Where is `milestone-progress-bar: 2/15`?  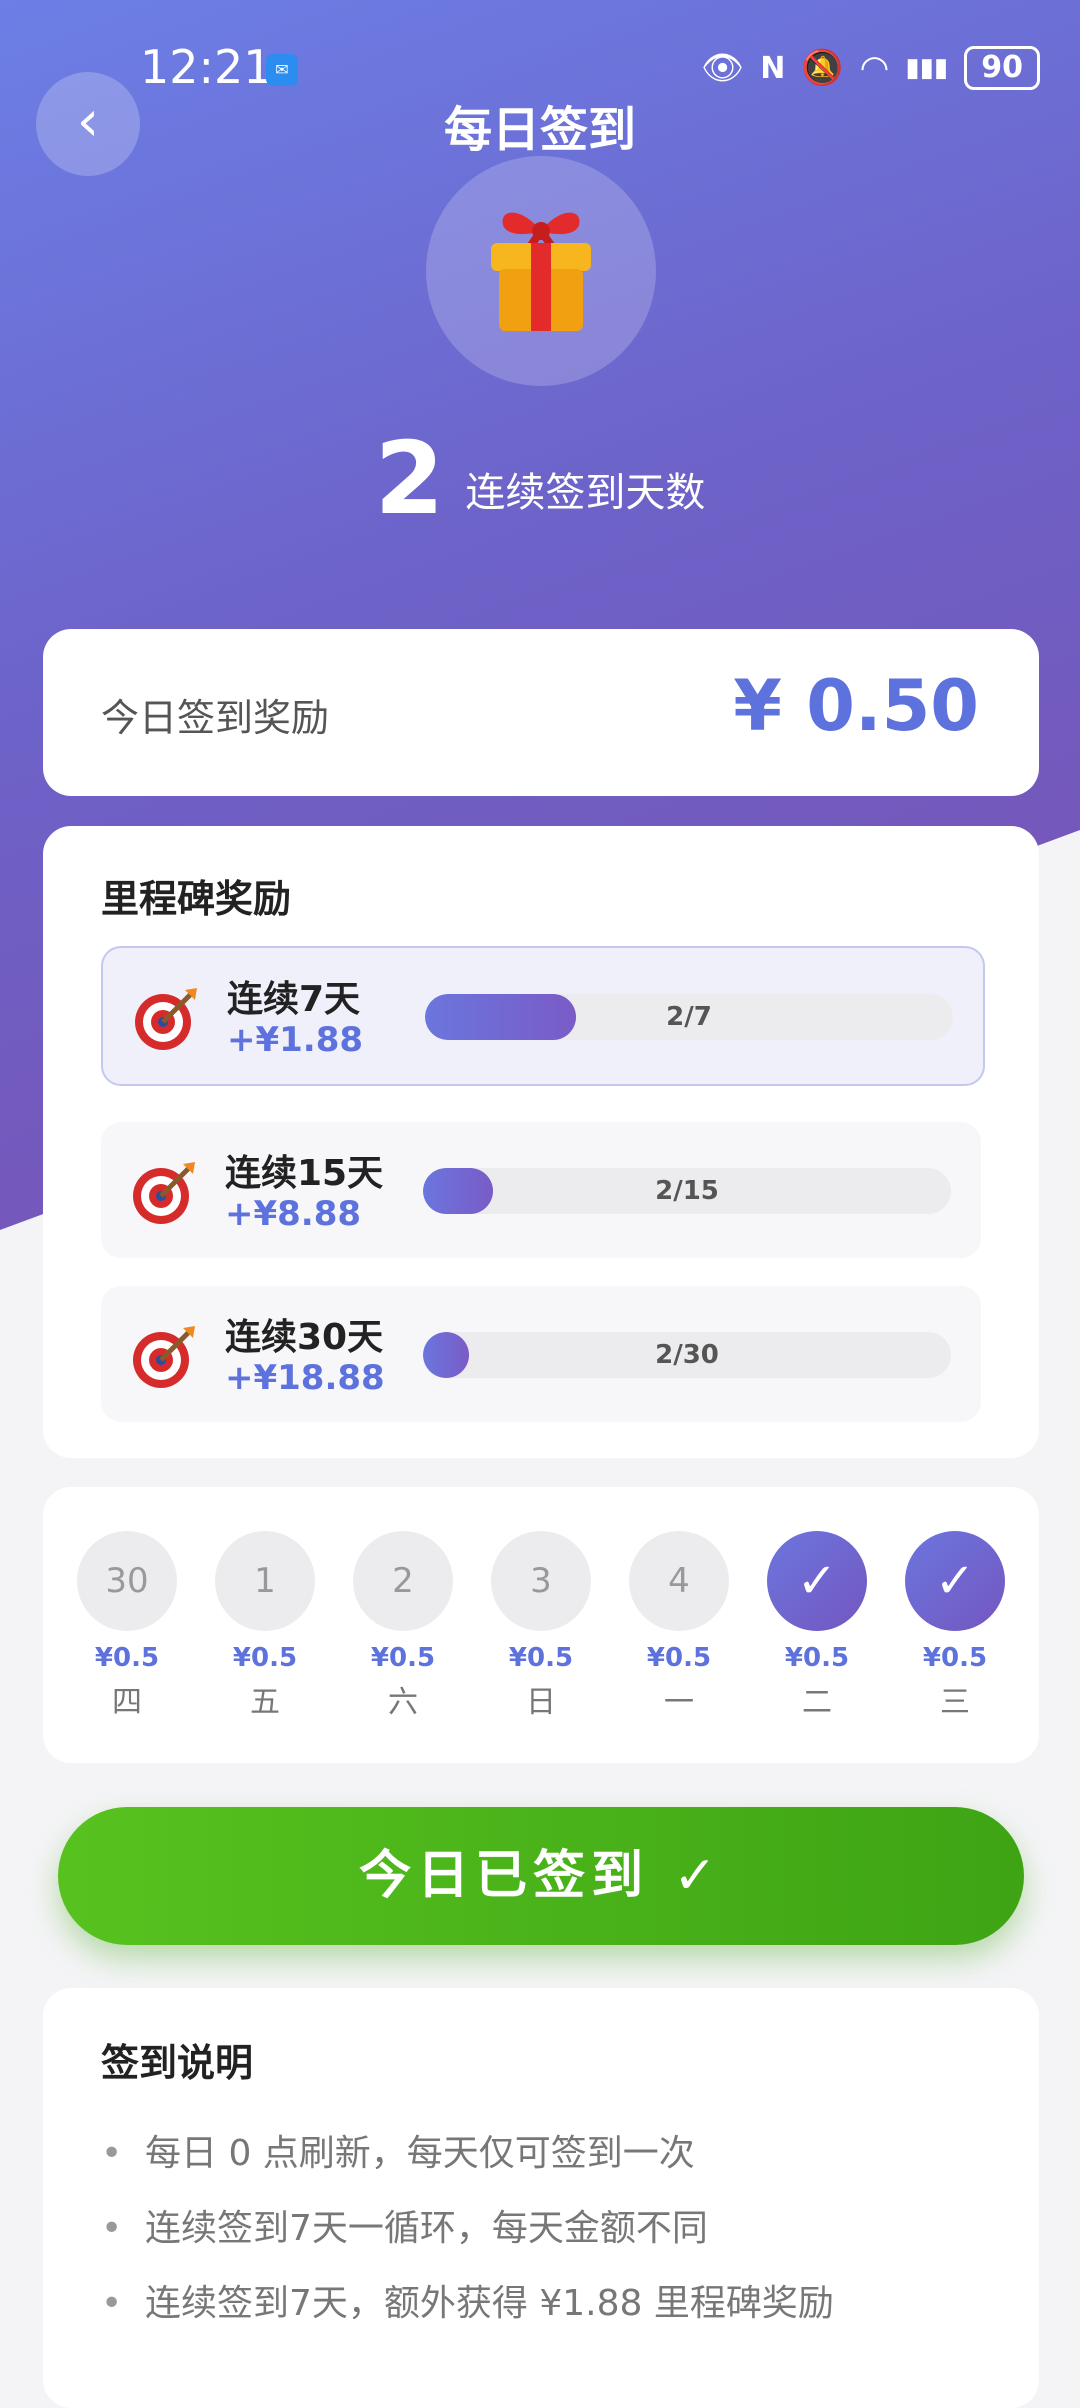
milestone-progress-bar: 2/15 is located at coordinates (687, 1191).